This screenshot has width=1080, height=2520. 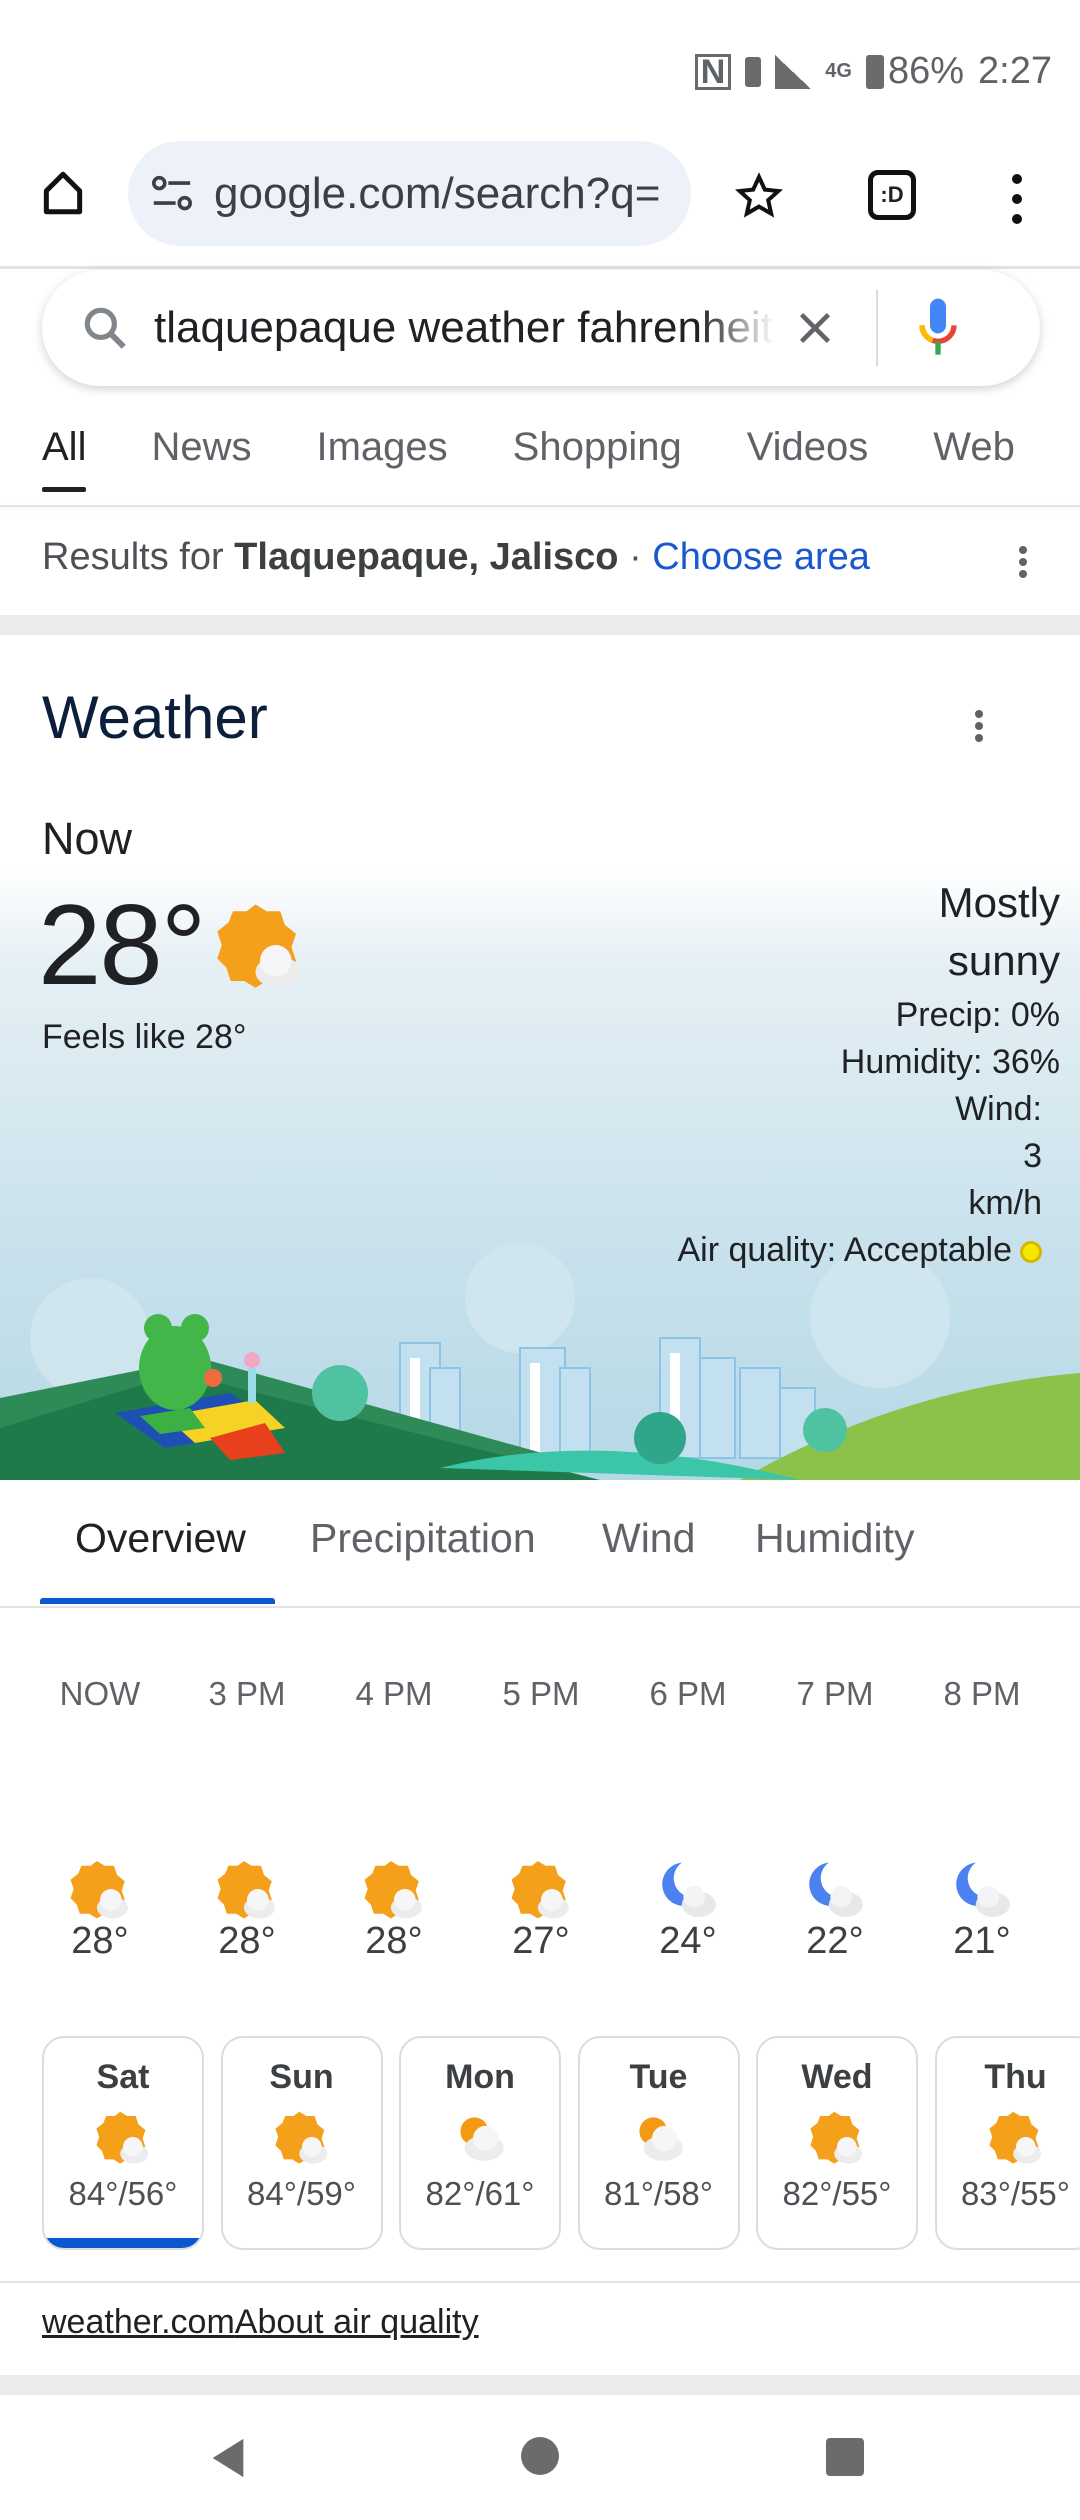 I want to click on day-card-wed: Wed 82°/55°, so click(x=837, y=2143).